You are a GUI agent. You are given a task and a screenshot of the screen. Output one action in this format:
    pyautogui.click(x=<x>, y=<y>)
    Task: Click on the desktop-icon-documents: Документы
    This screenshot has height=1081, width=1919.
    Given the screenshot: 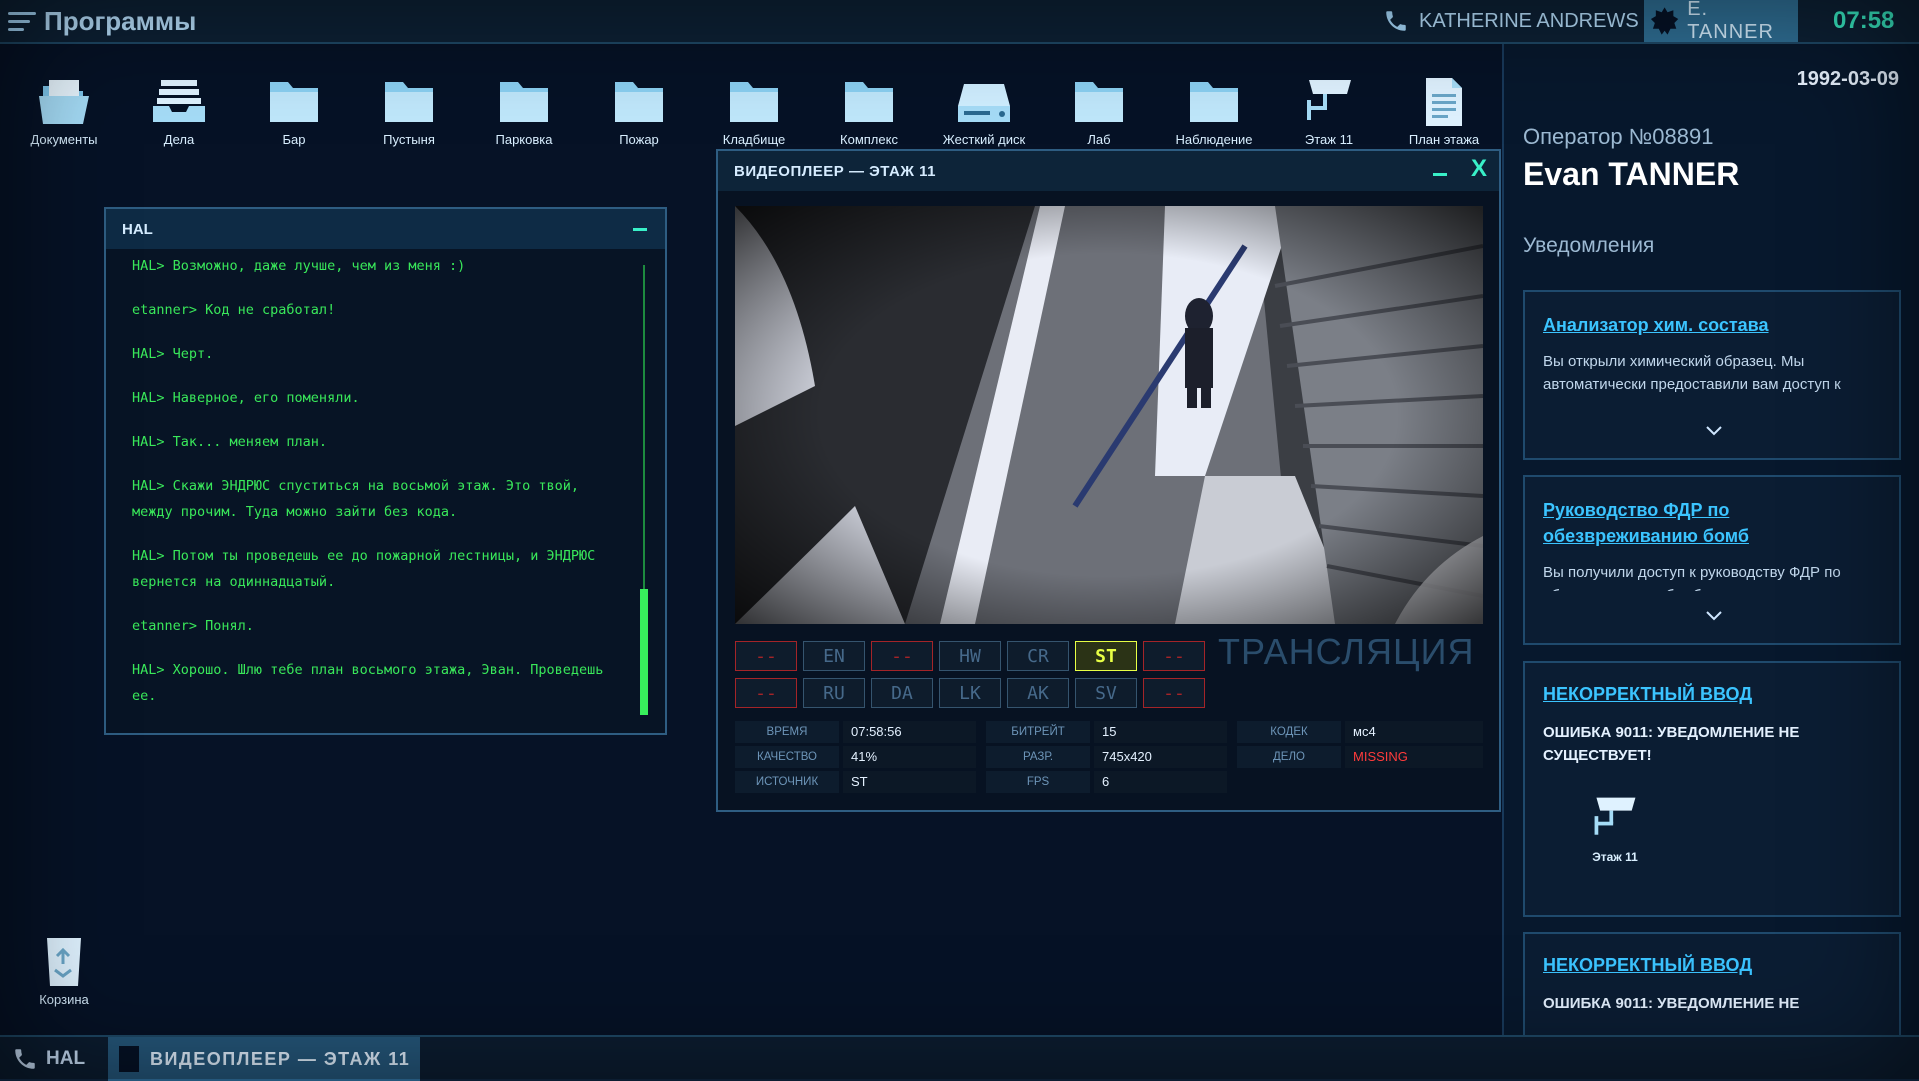 What is the action you would take?
    pyautogui.click(x=64, y=111)
    